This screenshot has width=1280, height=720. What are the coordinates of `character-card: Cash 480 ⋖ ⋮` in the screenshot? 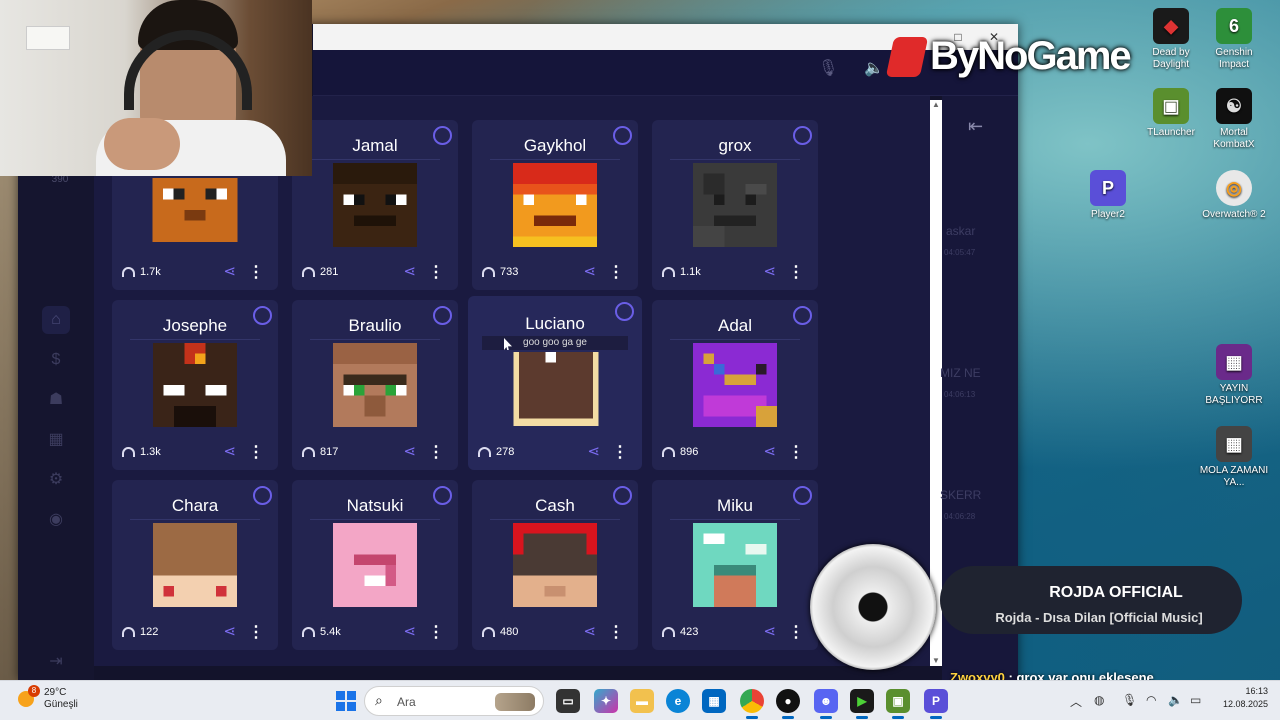 It's located at (555, 565).